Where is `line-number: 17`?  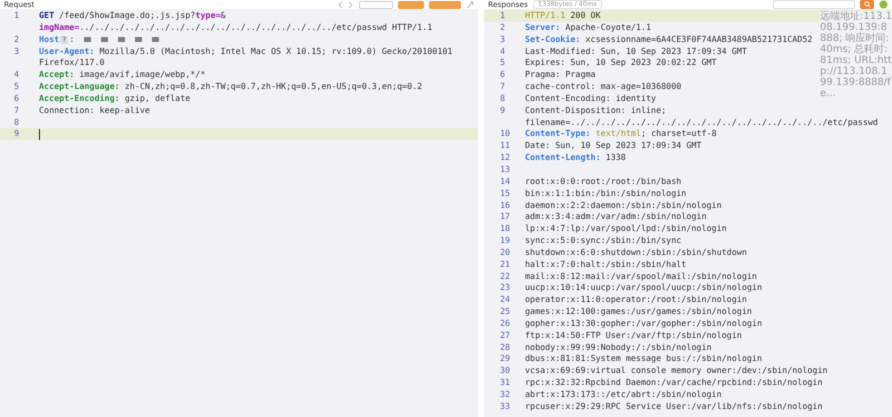 line-number: 17 is located at coordinates (505, 217).